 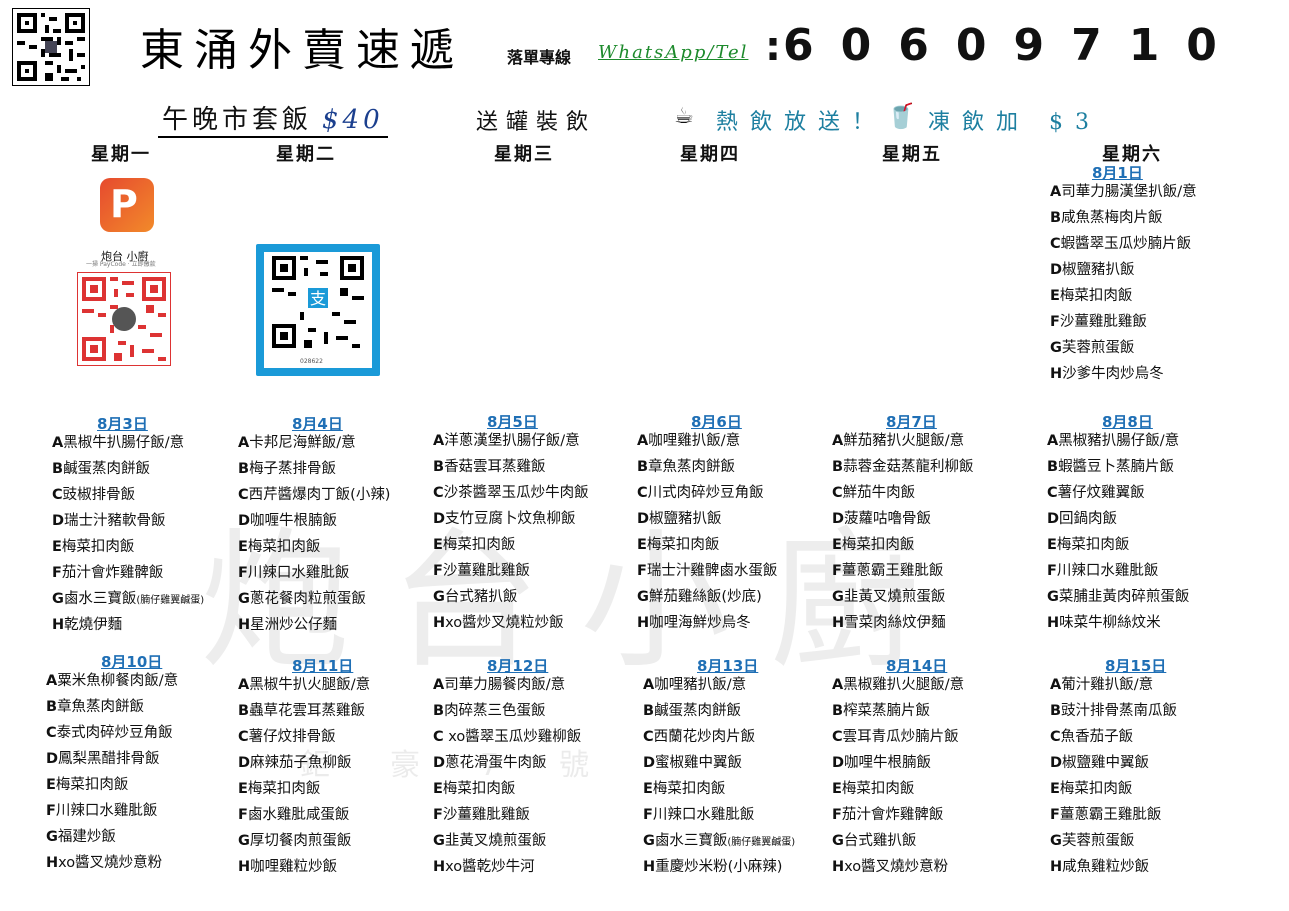 I want to click on menu-dish: A司華力腸餐肉飯/意, so click(x=499, y=685).